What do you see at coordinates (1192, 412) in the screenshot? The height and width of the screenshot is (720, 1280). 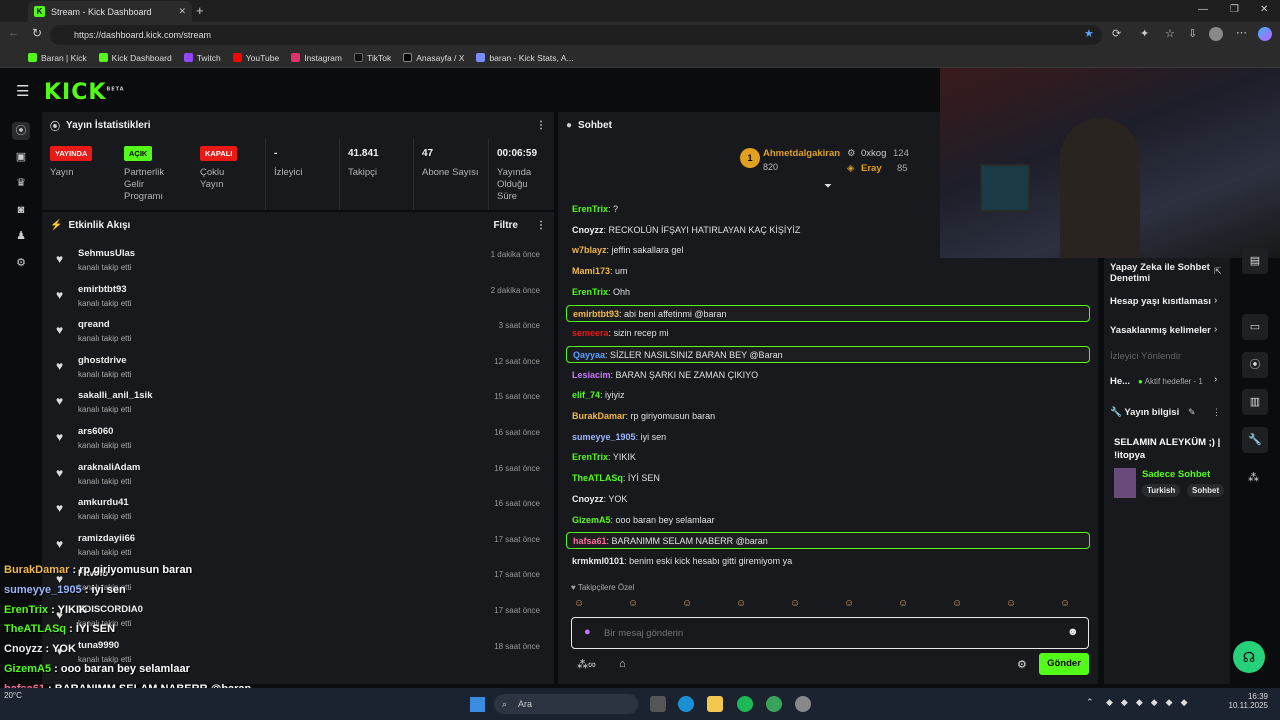 I see `edit-pencil-icon: ✎` at bounding box center [1192, 412].